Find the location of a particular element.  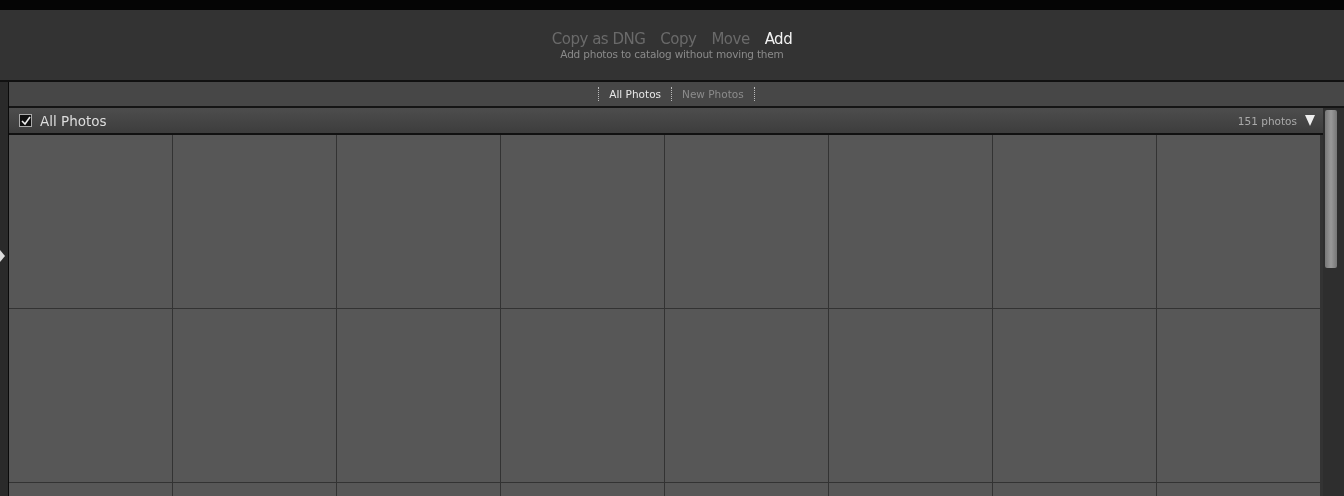

mode-description: Add photos to catalog without moving them is located at coordinates (672, 54).